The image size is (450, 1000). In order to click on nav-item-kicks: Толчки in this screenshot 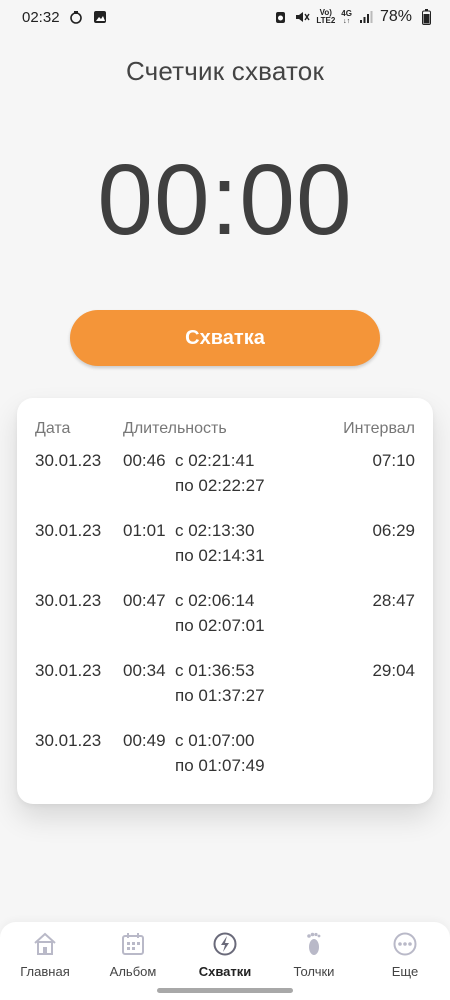, I will do `click(314, 958)`.